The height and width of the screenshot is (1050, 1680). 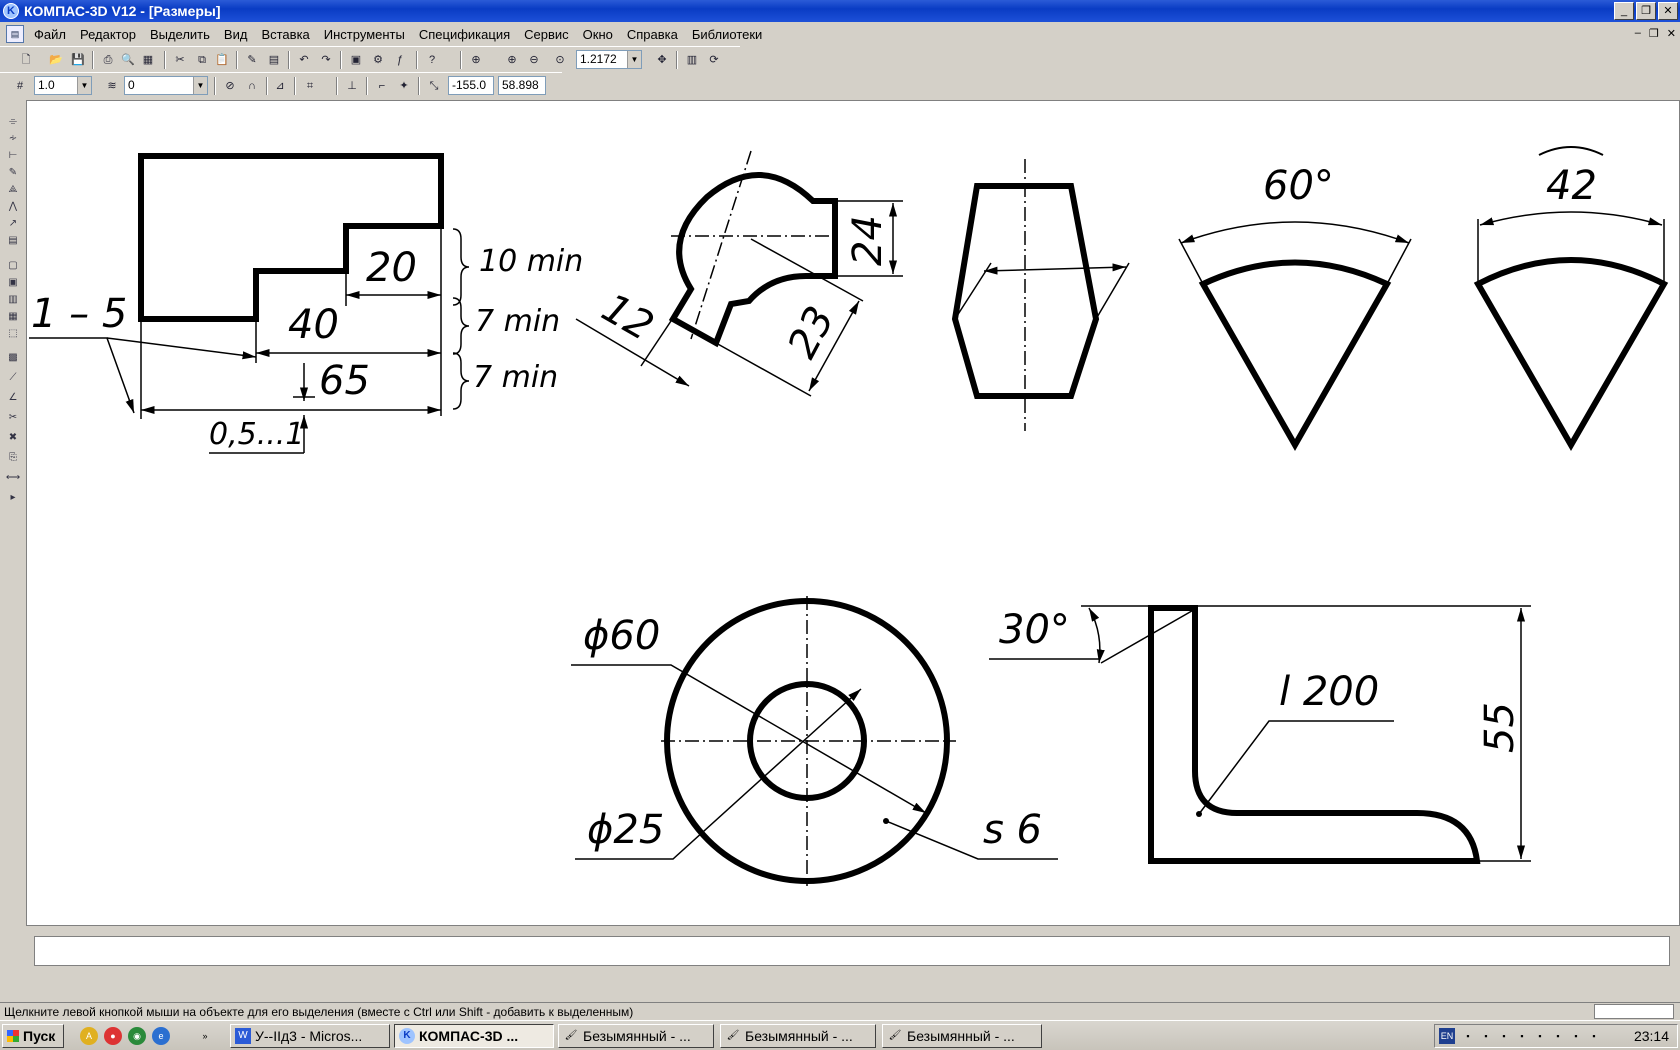 What do you see at coordinates (404, 86) in the screenshot?
I see `snap-mode-icon: ✦` at bounding box center [404, 86].